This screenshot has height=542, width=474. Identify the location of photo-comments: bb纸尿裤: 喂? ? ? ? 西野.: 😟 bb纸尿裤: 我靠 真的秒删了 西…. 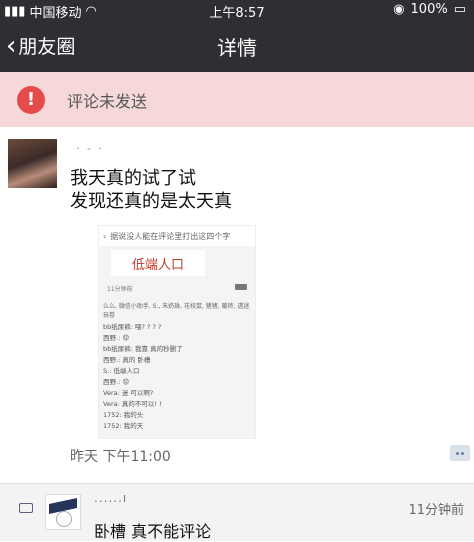
(178, 377).